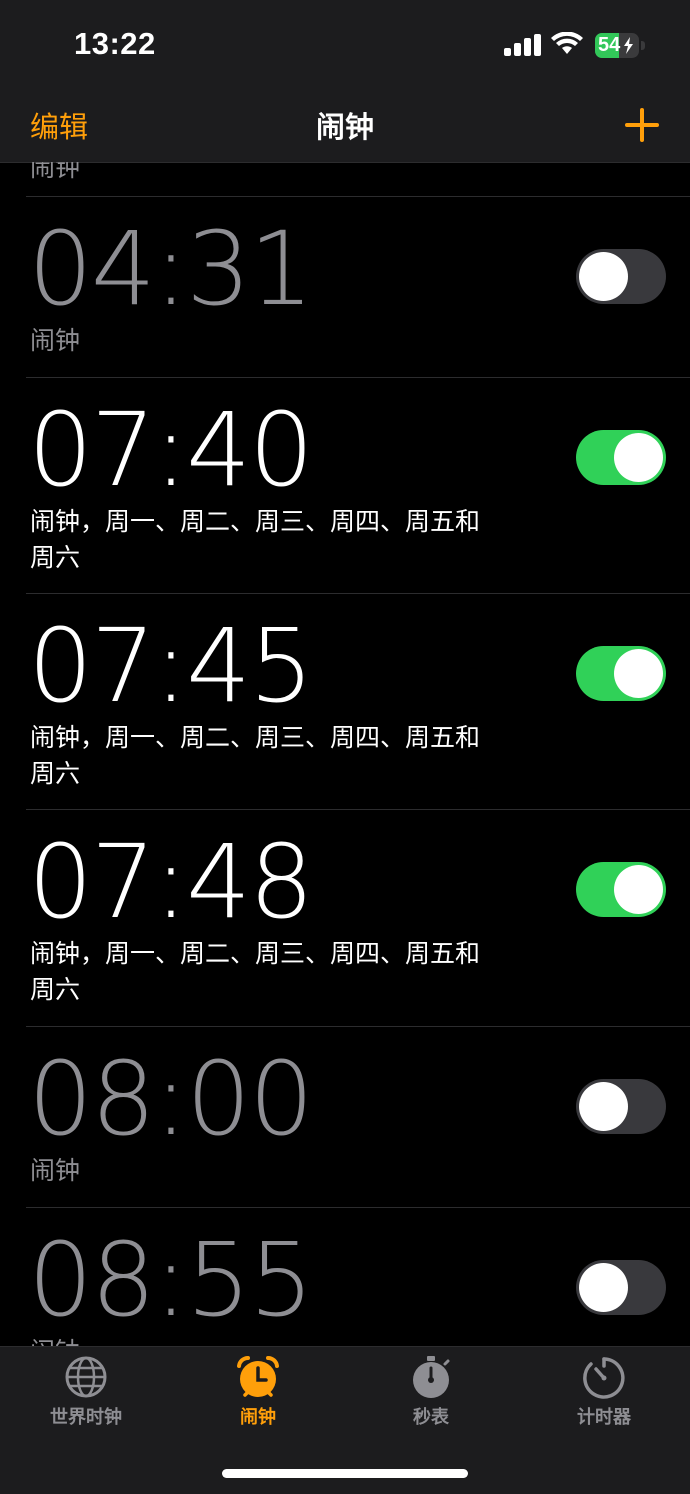 This screenshot has width=690, height=1494. I want to click on alarm-label-partial: 闹钟, so click(55, 172).